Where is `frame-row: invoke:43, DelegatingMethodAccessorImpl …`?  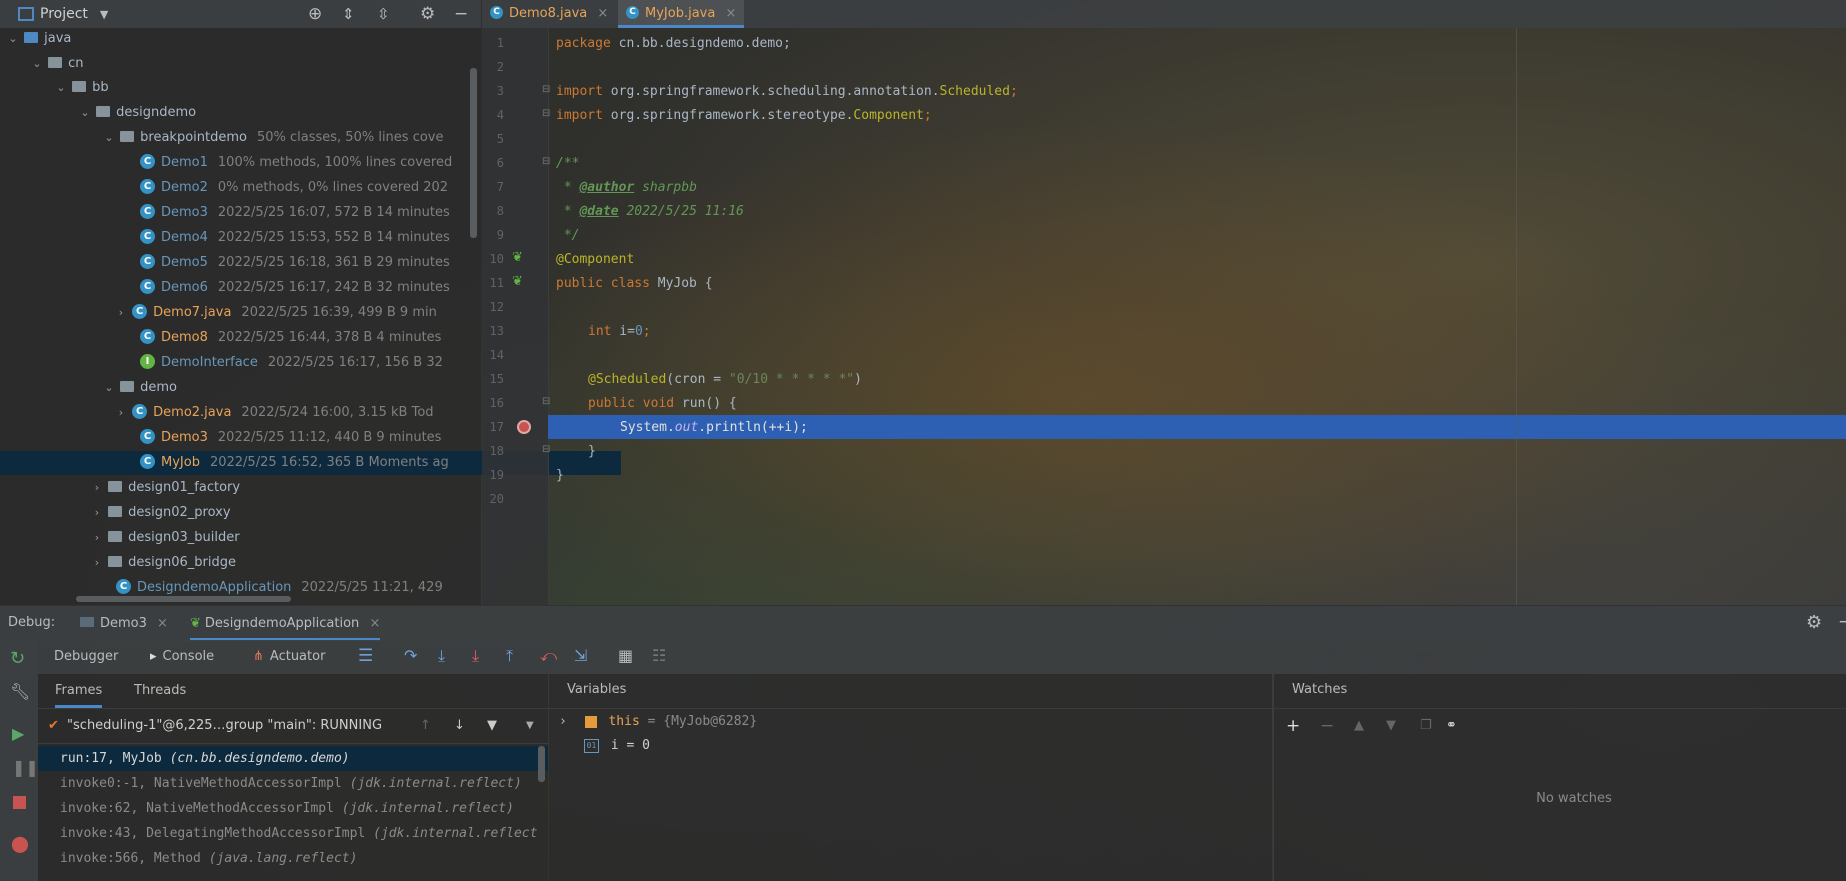 frame-row: invoke:43, DelegatingMethodAccessorImpl … is located at coordinates (293, 833).